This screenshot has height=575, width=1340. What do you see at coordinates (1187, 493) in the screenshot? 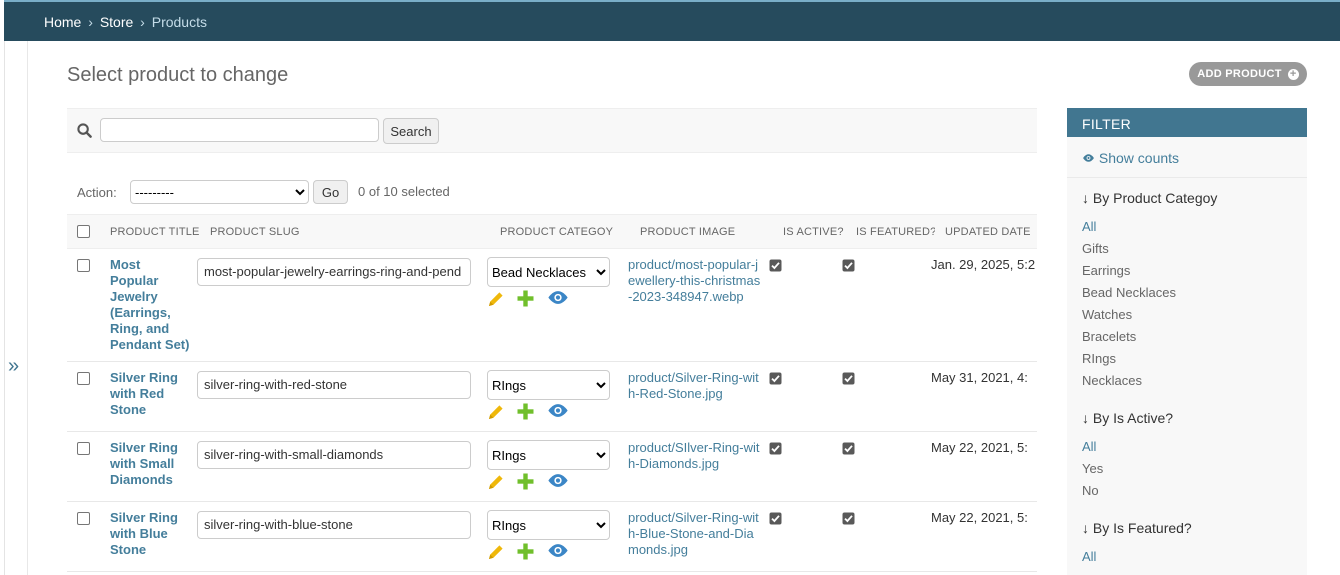
I see `filter-option: No` at bounding box center [1187, 493].